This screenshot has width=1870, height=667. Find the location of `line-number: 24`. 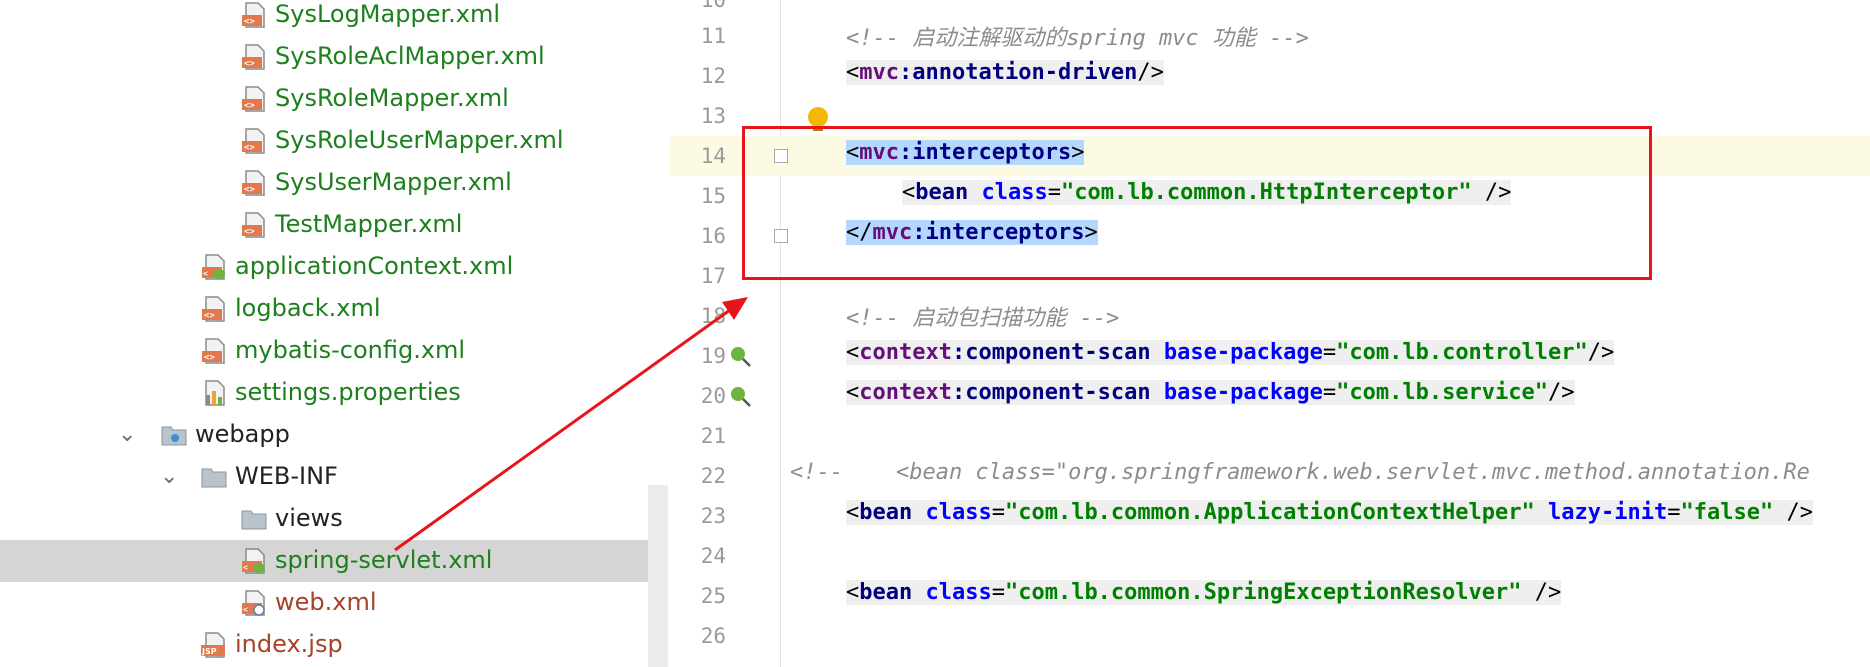

line-number: 24 is located at coordinates (713, 556).